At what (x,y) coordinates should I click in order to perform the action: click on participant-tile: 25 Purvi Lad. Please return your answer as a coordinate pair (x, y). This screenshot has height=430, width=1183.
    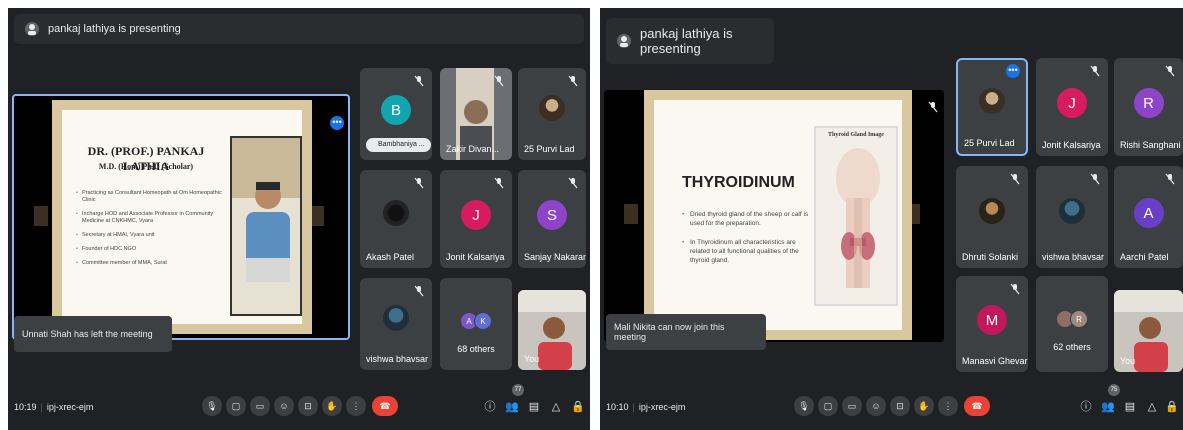
    Looking at the image, I should click on (552, 114).